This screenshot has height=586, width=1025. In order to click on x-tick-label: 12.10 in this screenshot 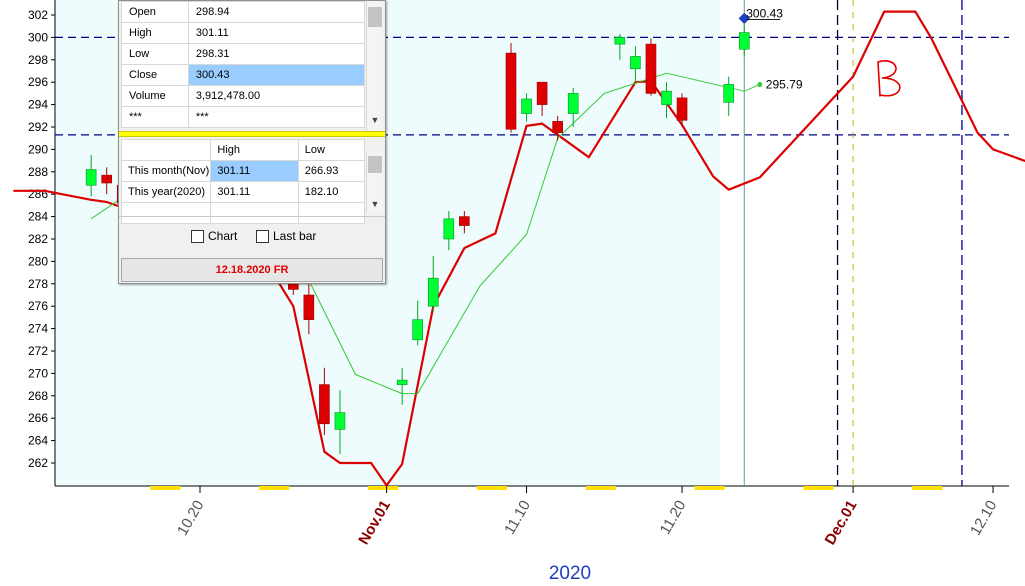, I will do `click(983, 518)`.